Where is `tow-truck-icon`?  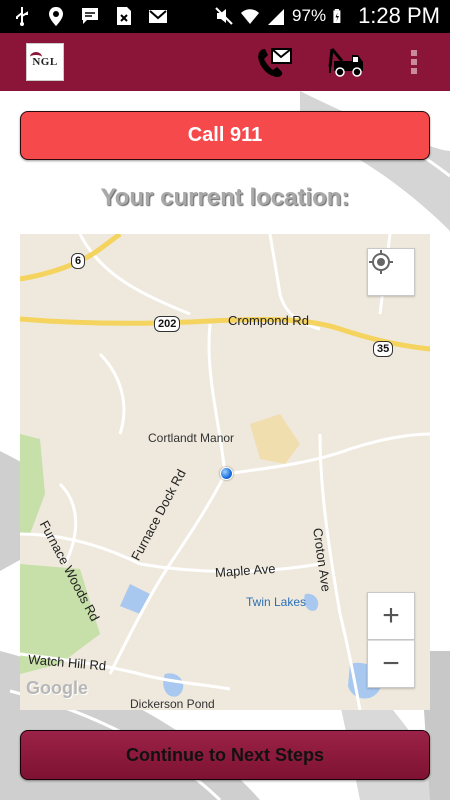 tow-truck-icon is located at coordinates (345, 62).